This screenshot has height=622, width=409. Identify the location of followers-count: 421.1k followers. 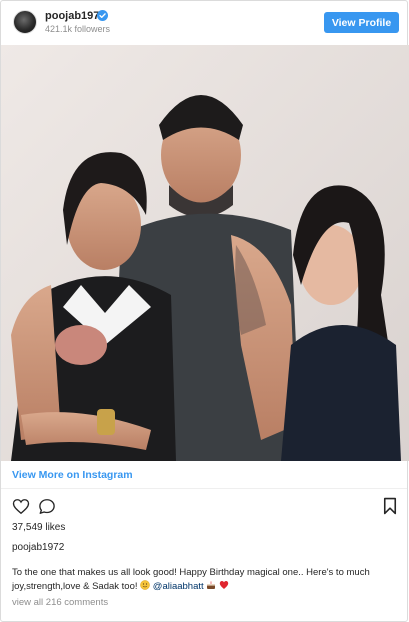
(78, 29).